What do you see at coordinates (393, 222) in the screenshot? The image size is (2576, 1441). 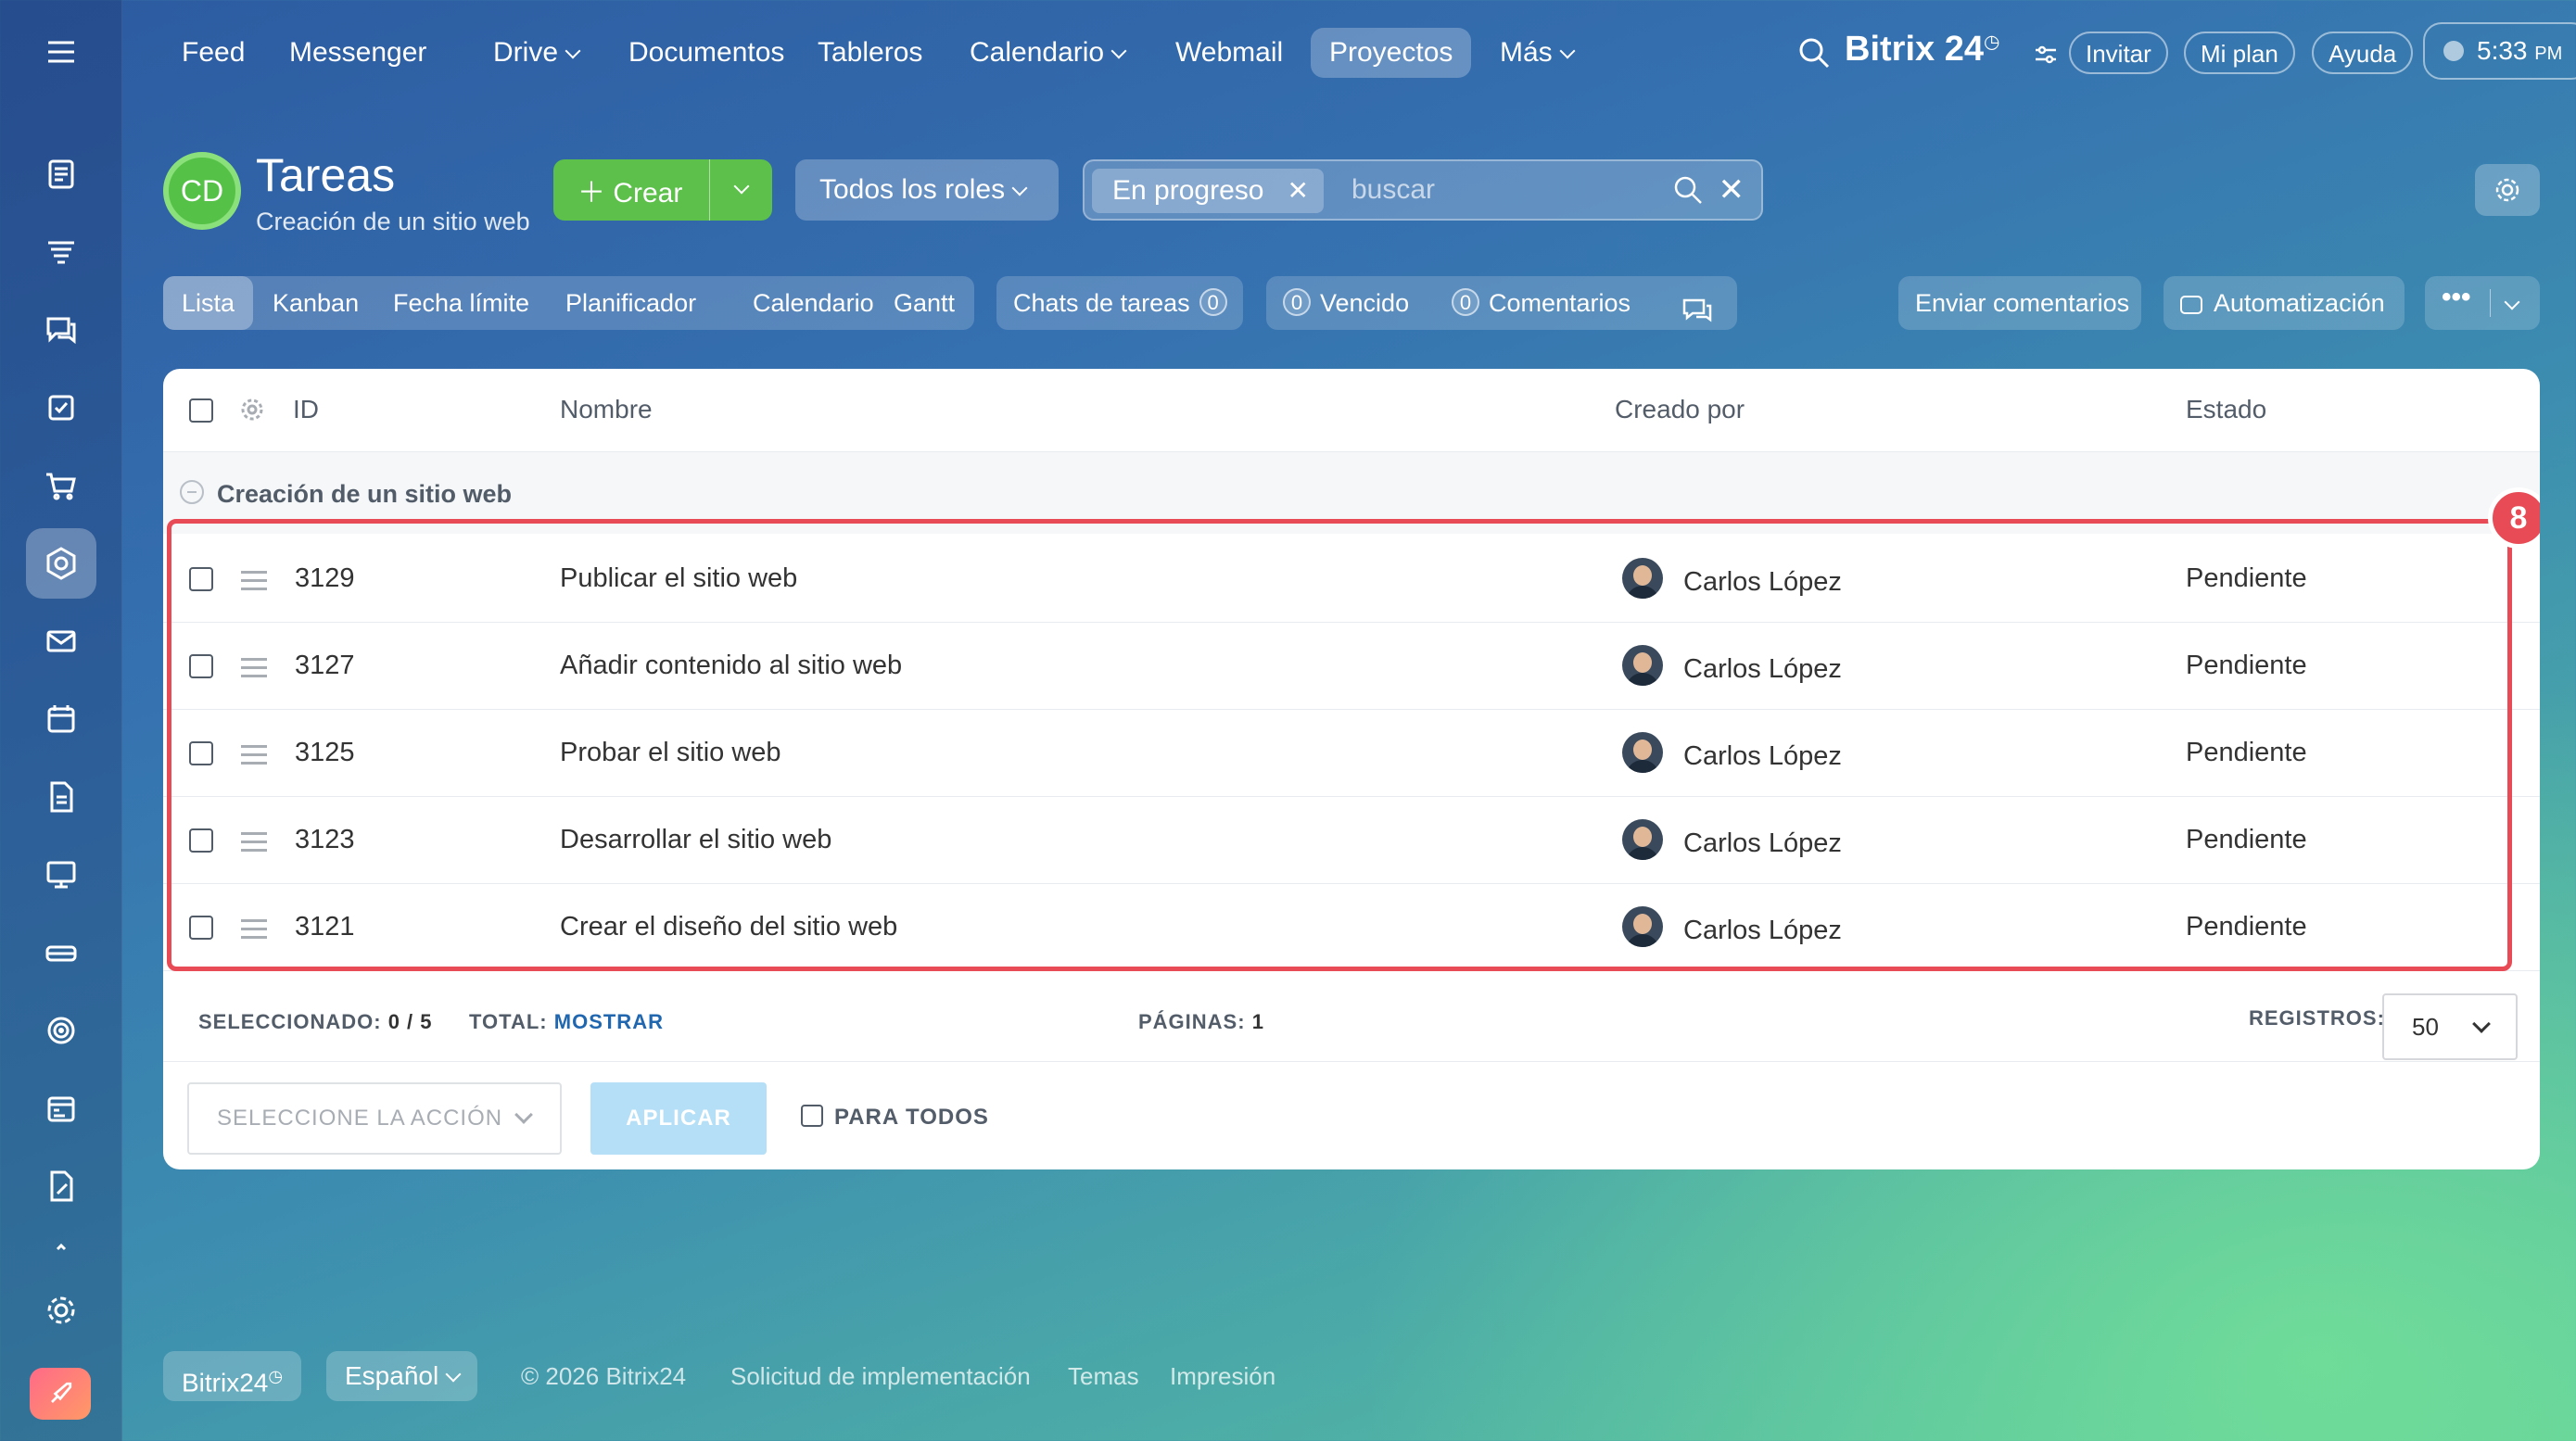 I see `page-subtitle: Creación de un sitio web` at bounding box center [393, 222].